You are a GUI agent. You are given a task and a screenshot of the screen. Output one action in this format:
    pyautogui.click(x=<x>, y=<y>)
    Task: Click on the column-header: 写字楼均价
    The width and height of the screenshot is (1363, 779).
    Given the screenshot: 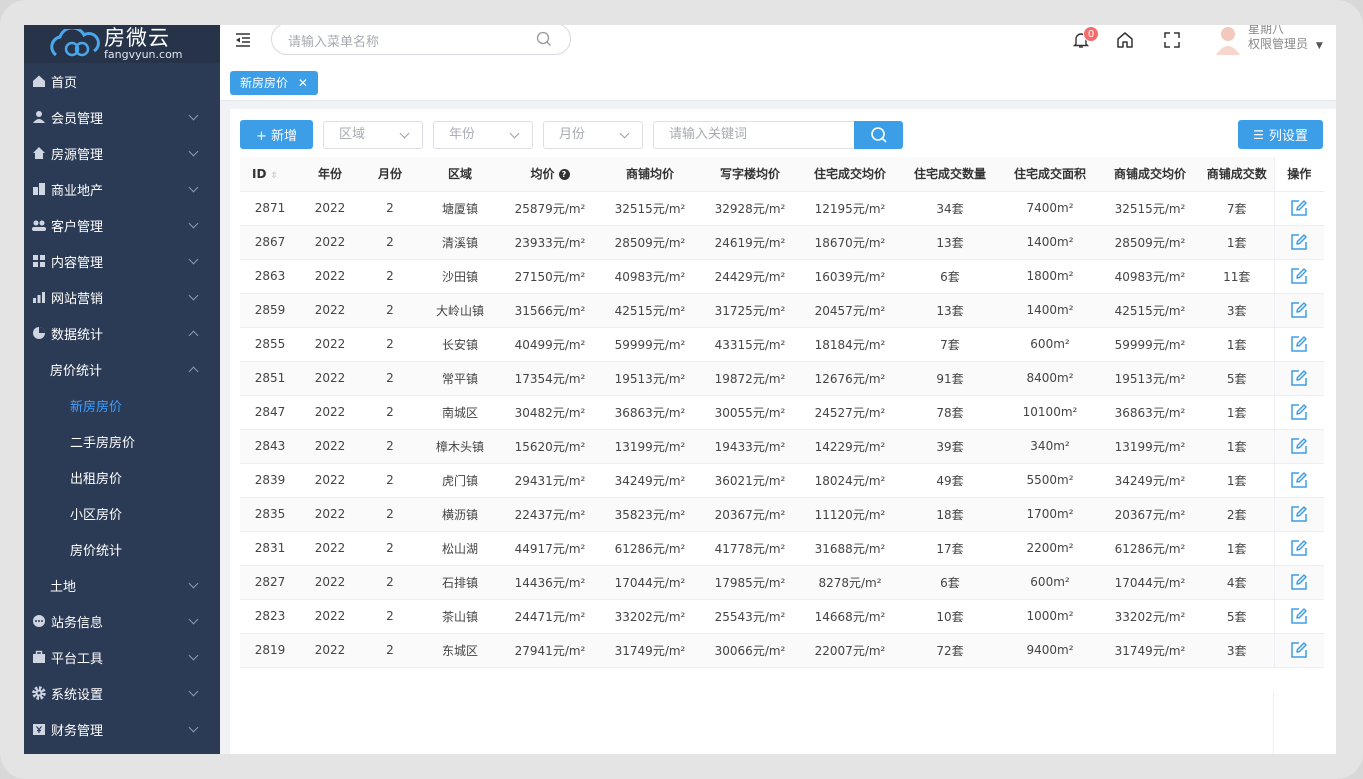 What is the action you would take?
    pyautogui.click(x=750, y=174)
    